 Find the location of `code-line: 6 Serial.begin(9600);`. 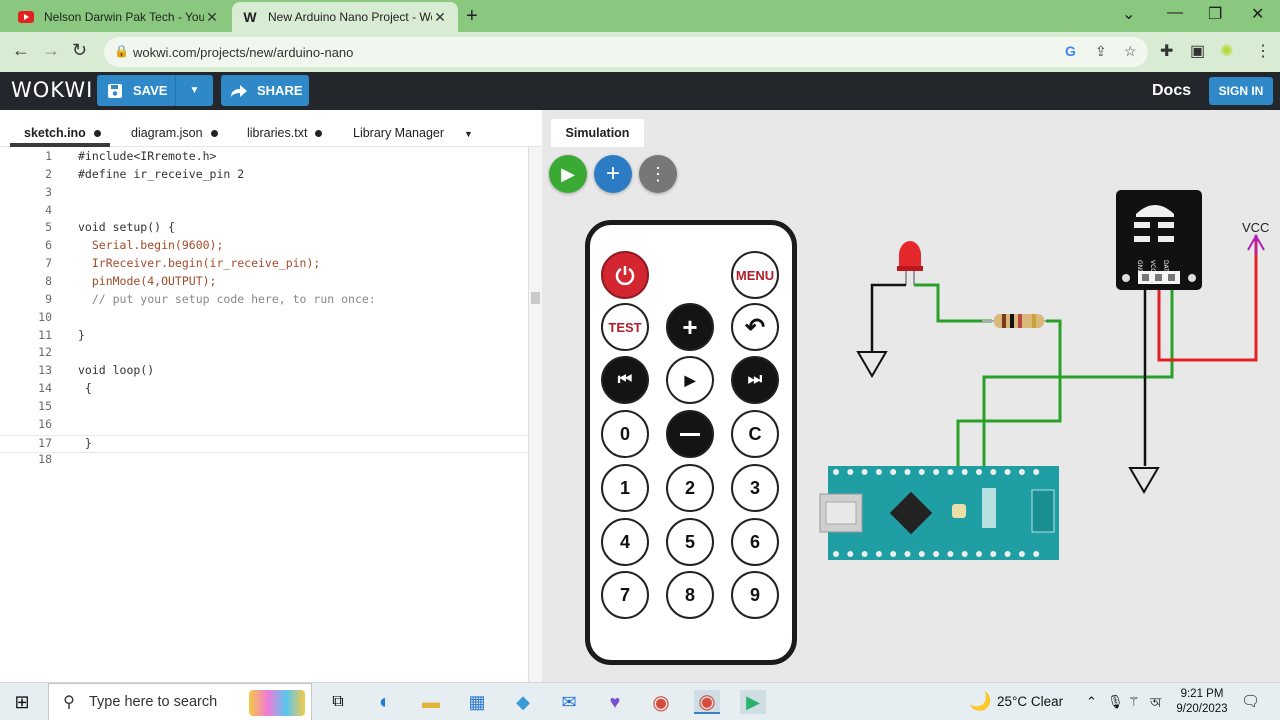

code-line: 6 Serial.begin(9600); is located at coordinates (270, 247).